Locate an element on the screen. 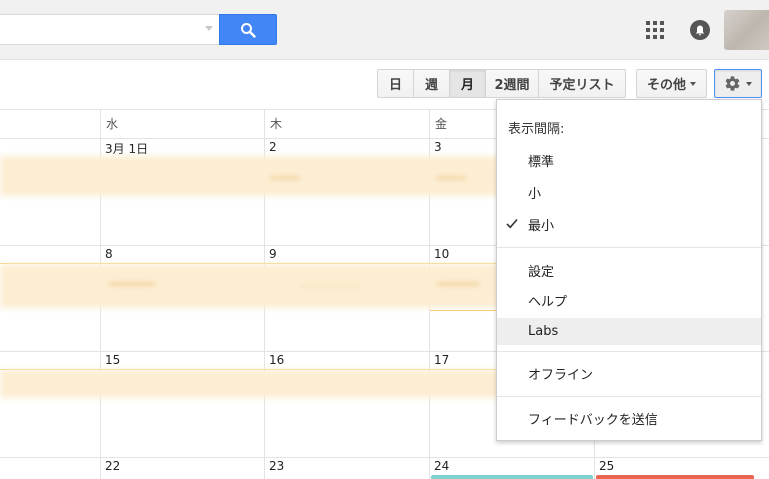 The image size is (769, 479). more-button-label: その他 is located at coordinates (666, 85).